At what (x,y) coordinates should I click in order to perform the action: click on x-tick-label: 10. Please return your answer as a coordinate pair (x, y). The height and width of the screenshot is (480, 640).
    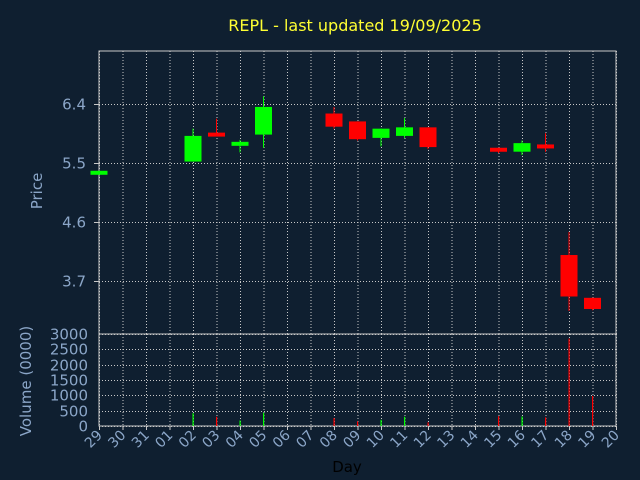
    Looking at the image, I should click on (376, 440).